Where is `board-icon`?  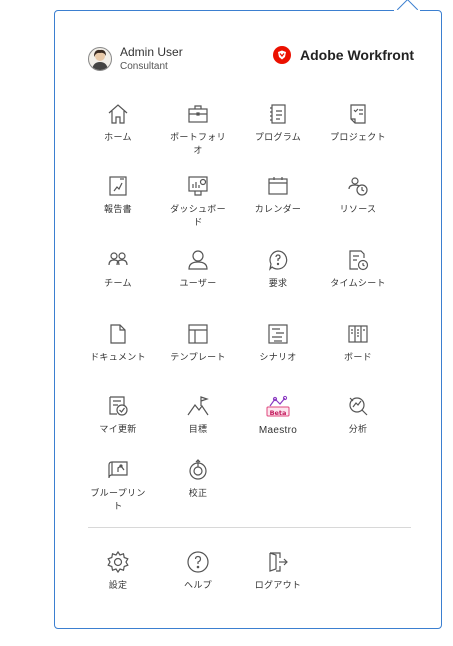 board-icon is located at coordinates (358, 334).